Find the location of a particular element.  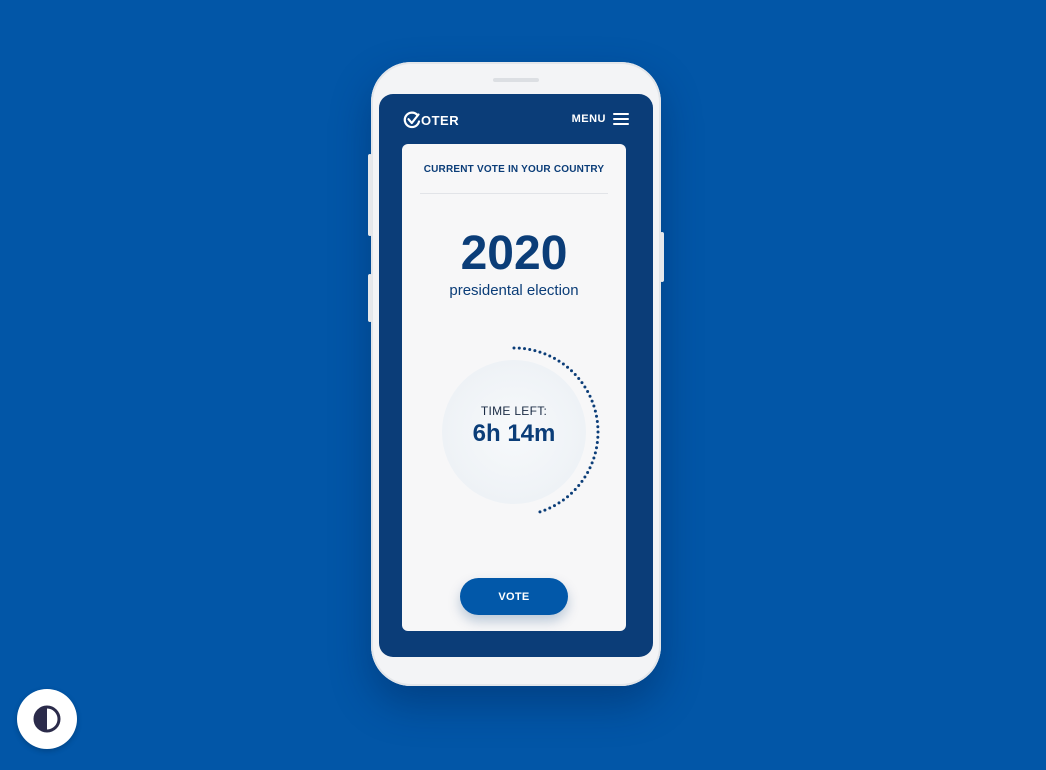

election-year: 2020 is located at coordinates (514, 253).